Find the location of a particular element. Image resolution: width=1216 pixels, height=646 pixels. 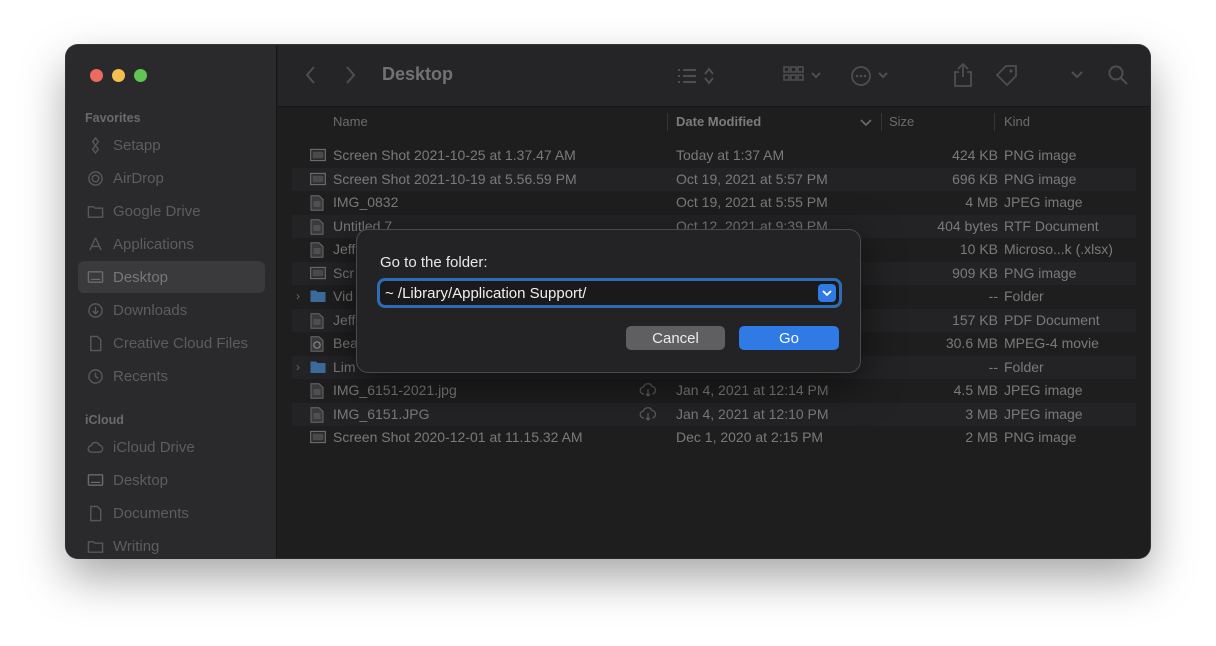

go-button: Go is located at coordinates (789, 338).